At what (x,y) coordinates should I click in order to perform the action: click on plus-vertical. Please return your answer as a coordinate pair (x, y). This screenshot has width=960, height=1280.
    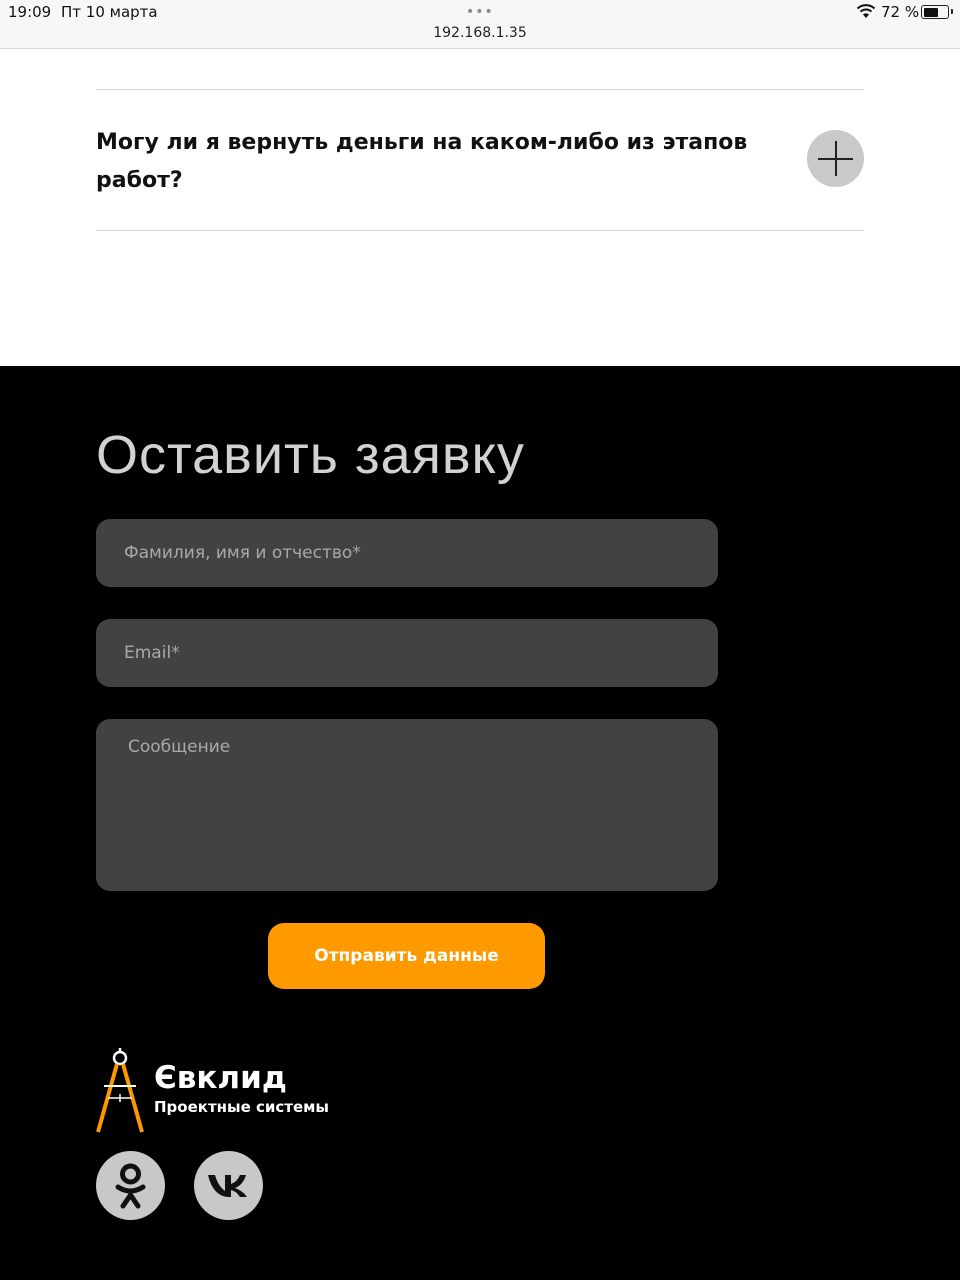
    Looking at the image, I should click on (836, 158).